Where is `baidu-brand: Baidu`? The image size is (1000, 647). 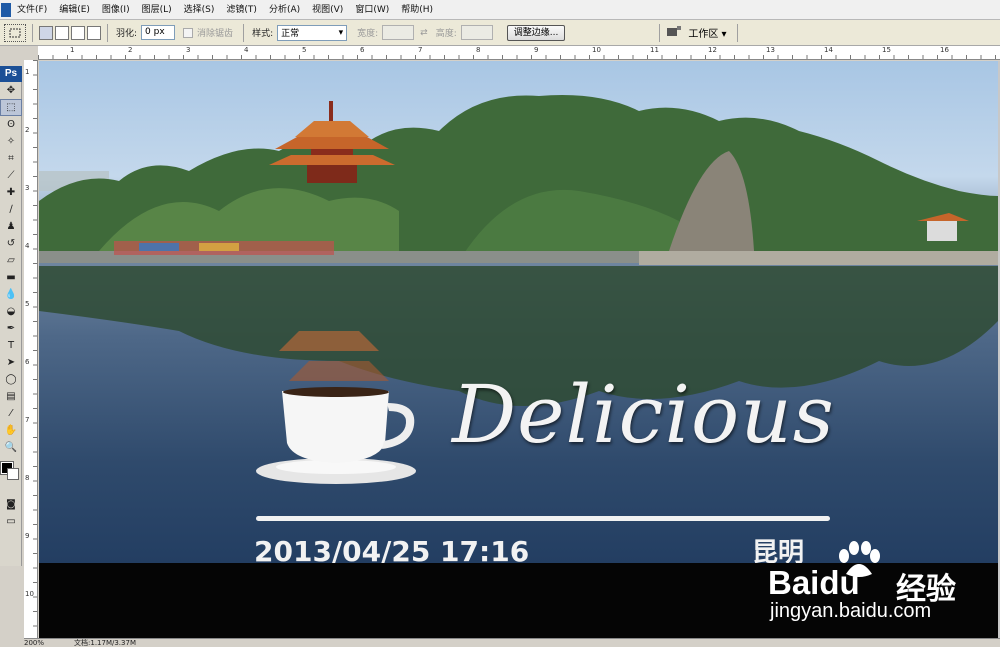 baidu-brand: Baidu is located at coordinates (814, 583).